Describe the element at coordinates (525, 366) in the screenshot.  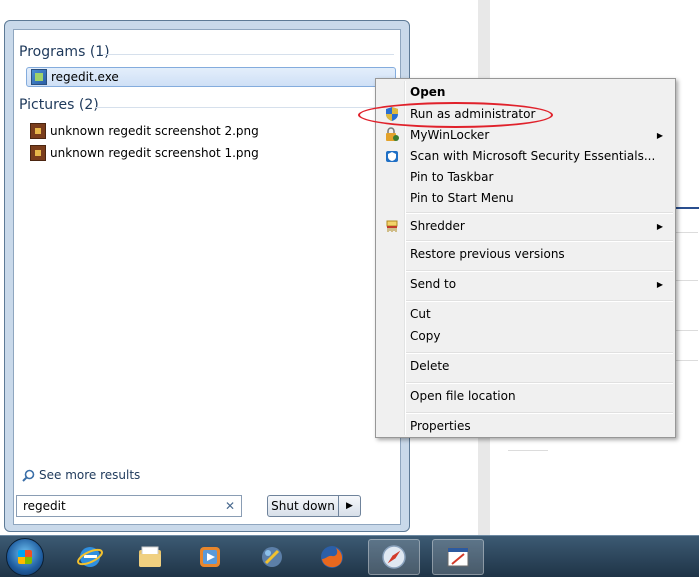
I see `menu-item-delete: Delete` at that location.